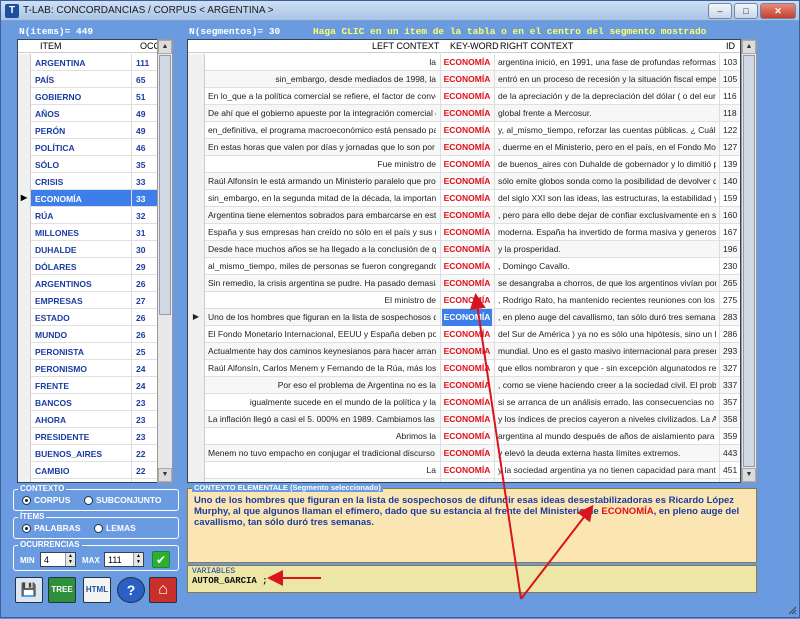 Image resolution: width=800 pixels, height=619 pixels. What do you see at coordinates (557, 552) in the screenshot?
I see `arrow-to-context` at bounding box center [557, 552].